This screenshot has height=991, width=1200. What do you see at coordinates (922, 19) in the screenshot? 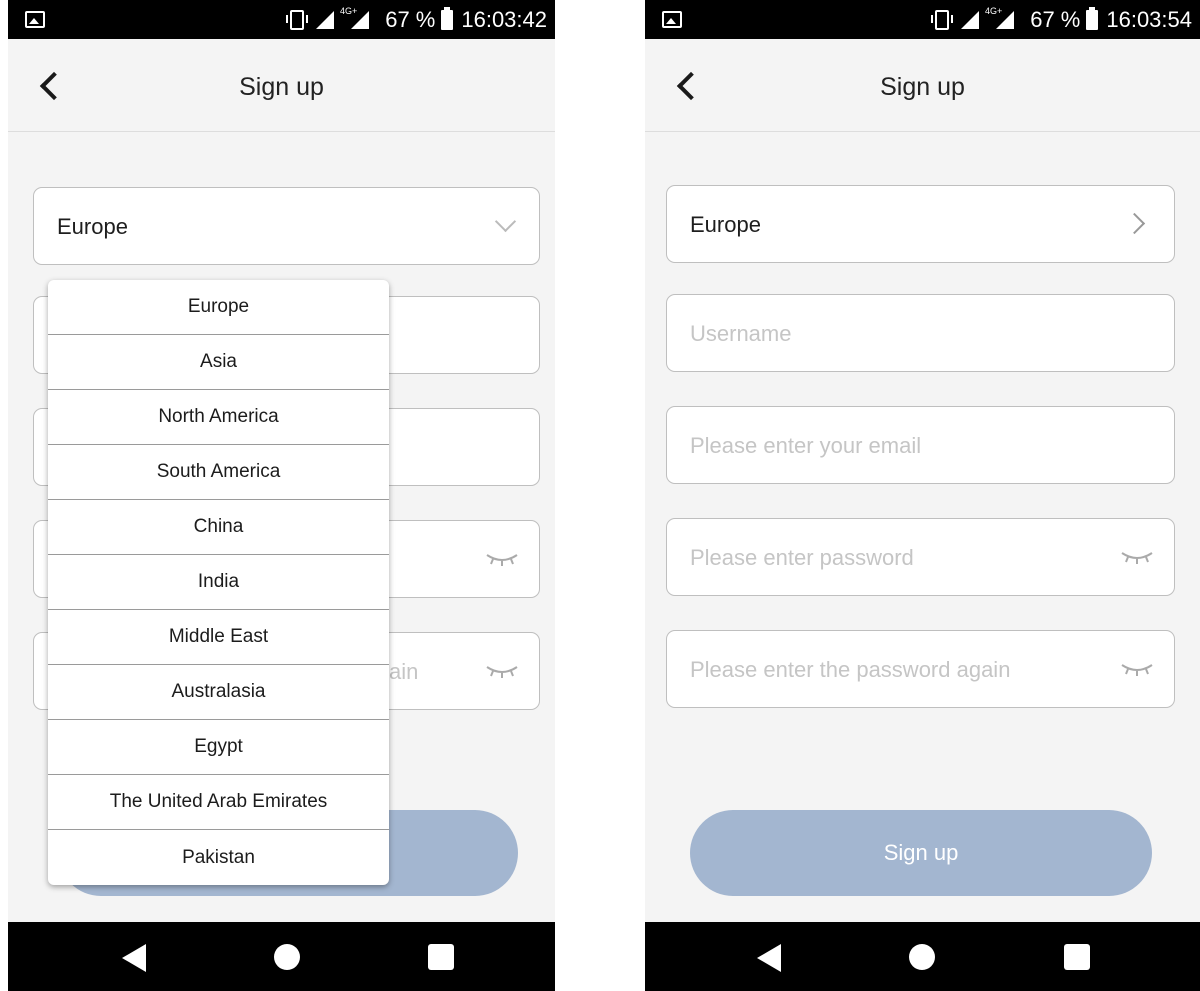
I see `status-bar: 4G+ 67 % 16:03:54` at bounding box center [922, 19].